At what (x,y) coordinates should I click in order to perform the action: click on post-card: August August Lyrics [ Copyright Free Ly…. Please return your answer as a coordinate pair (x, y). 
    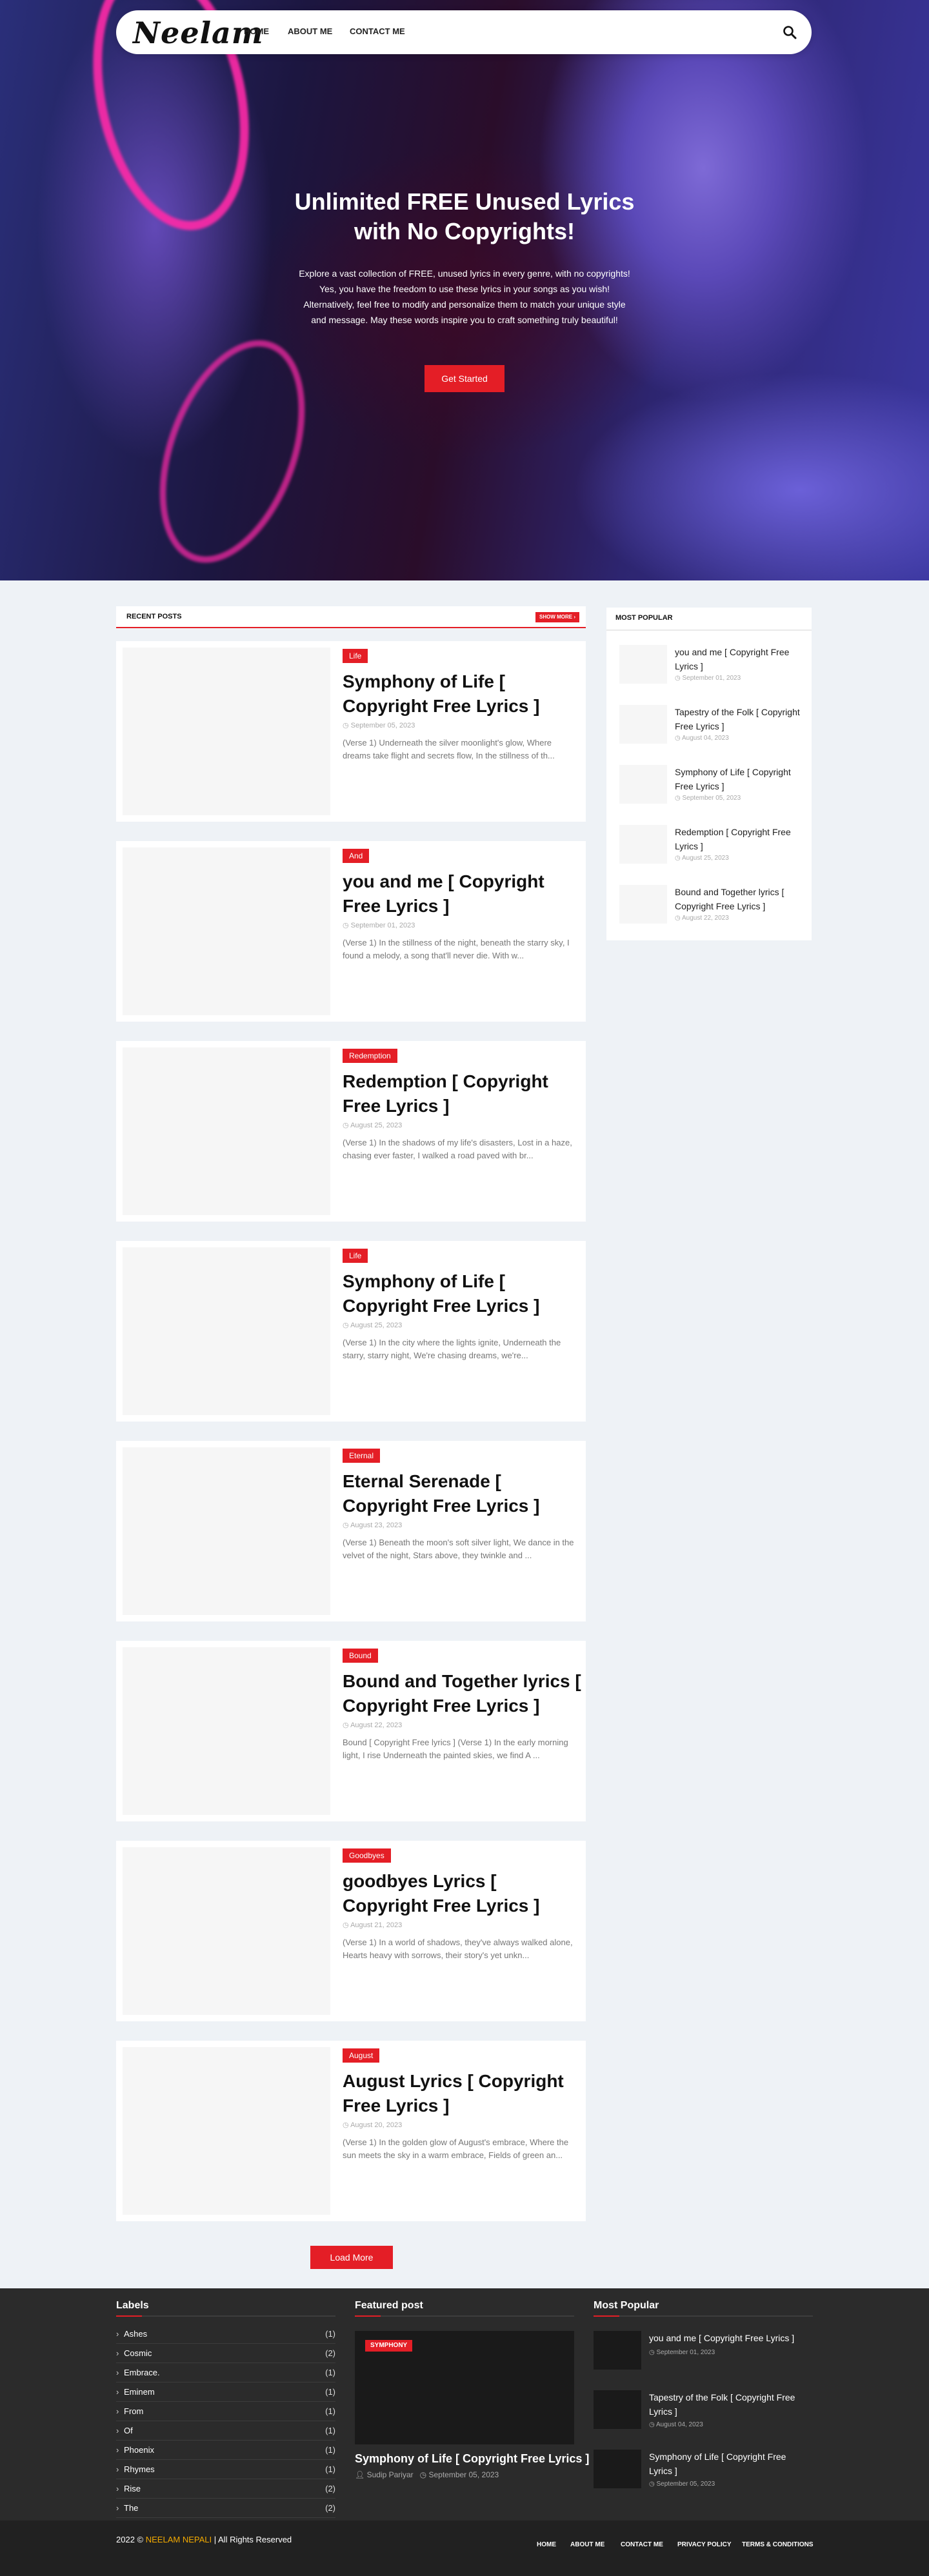
    Looking at the image, I should click on (351, 2131).